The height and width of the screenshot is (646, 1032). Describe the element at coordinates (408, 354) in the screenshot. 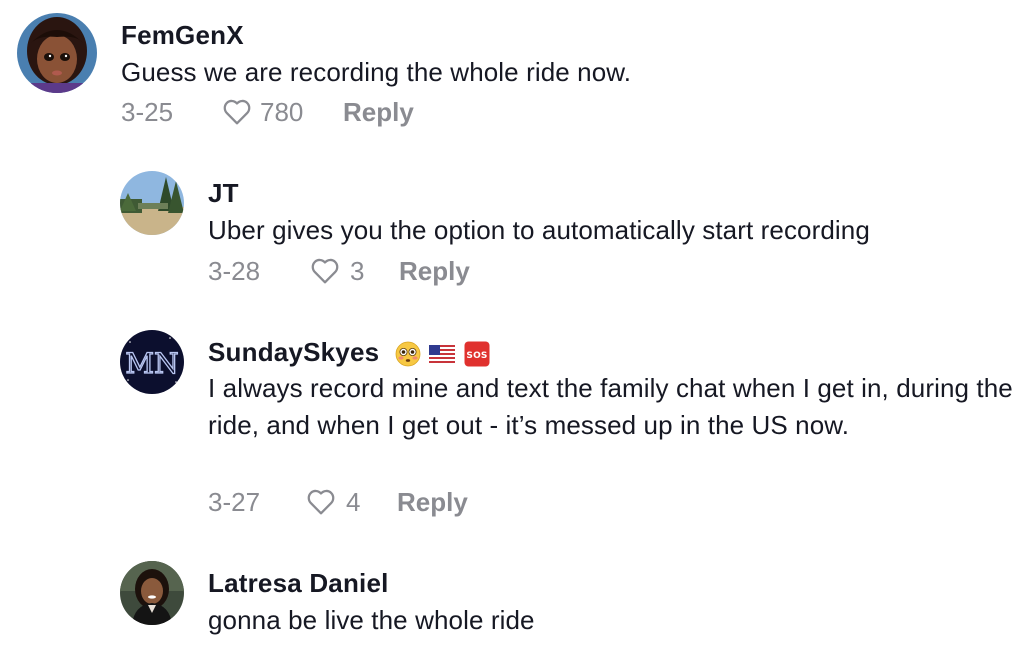

I see `flushed-face-emoji` at that location.